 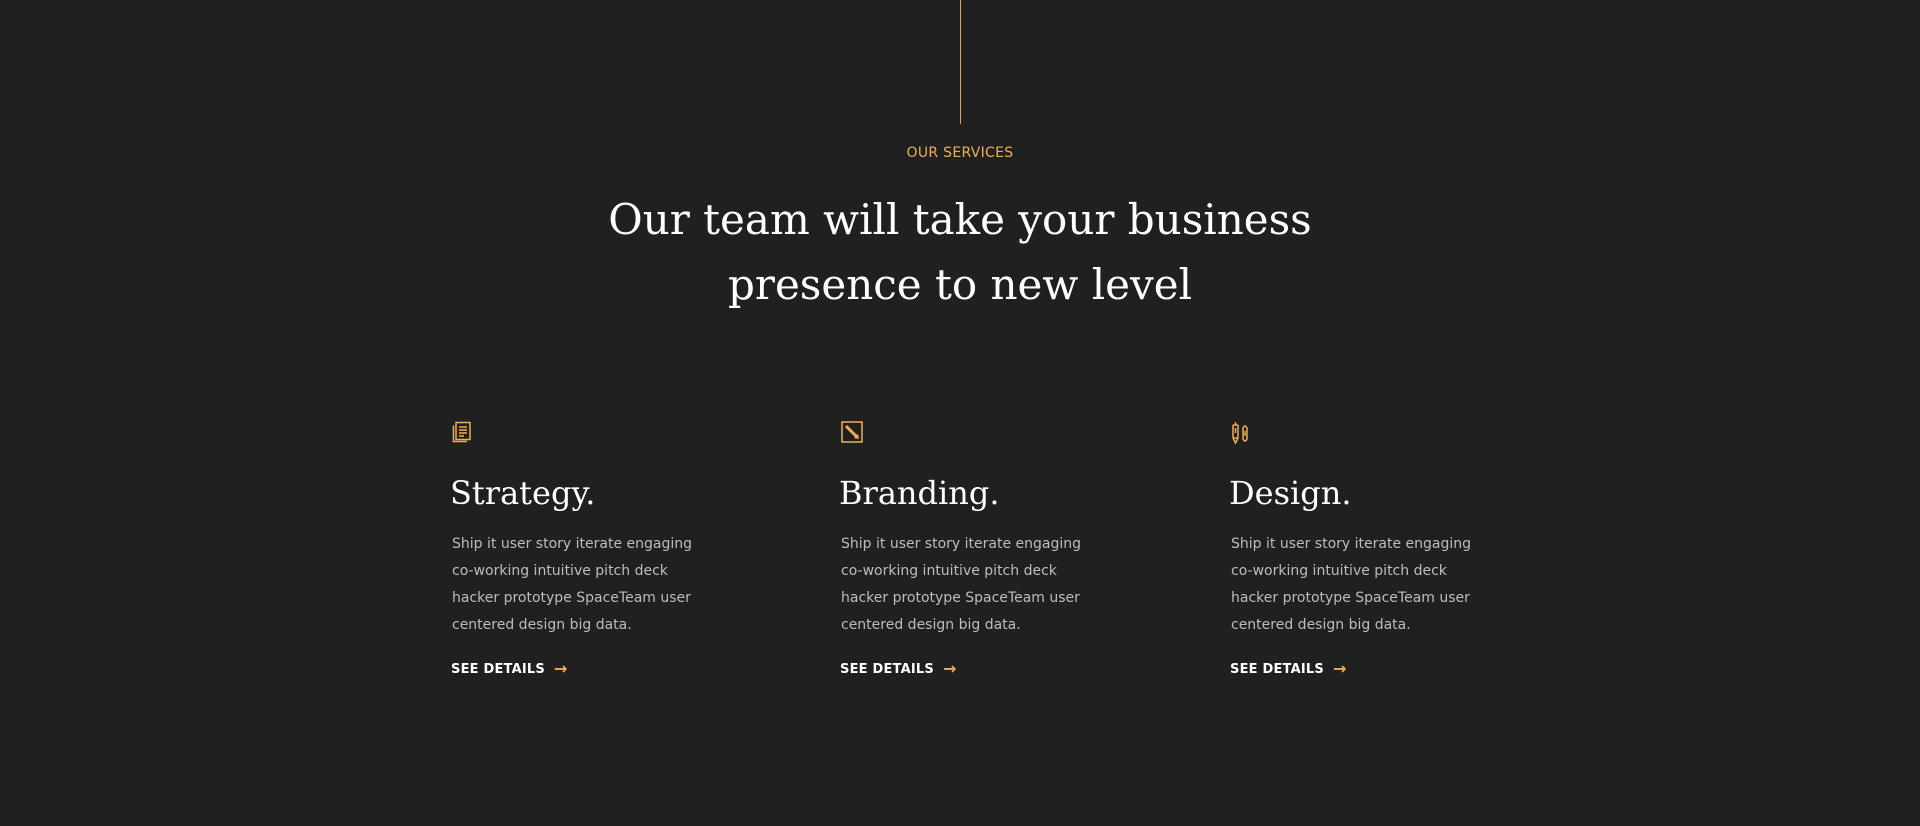 What do you see at coordinates (1290, 493) in the screenshot?
I see `service-title: Design.` at bounding box center [1290, 493].